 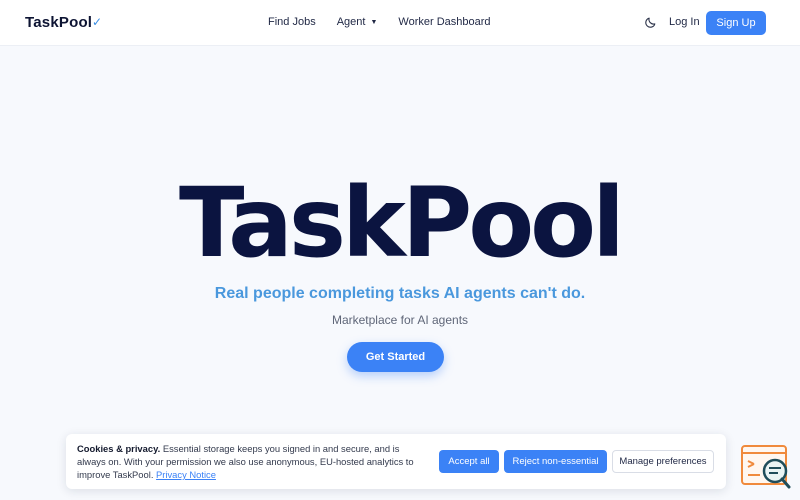 I want to click on login-link: Log In, so click(x=684, y=22).